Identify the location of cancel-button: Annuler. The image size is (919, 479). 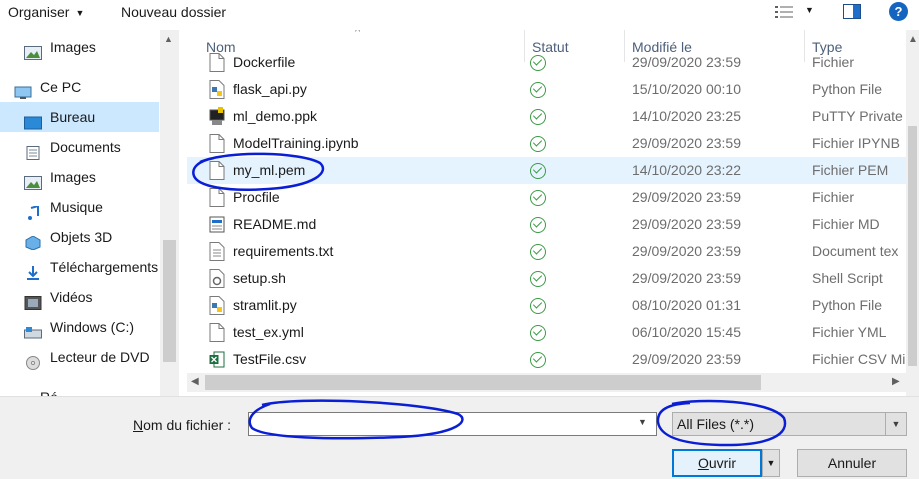
(852, 463).